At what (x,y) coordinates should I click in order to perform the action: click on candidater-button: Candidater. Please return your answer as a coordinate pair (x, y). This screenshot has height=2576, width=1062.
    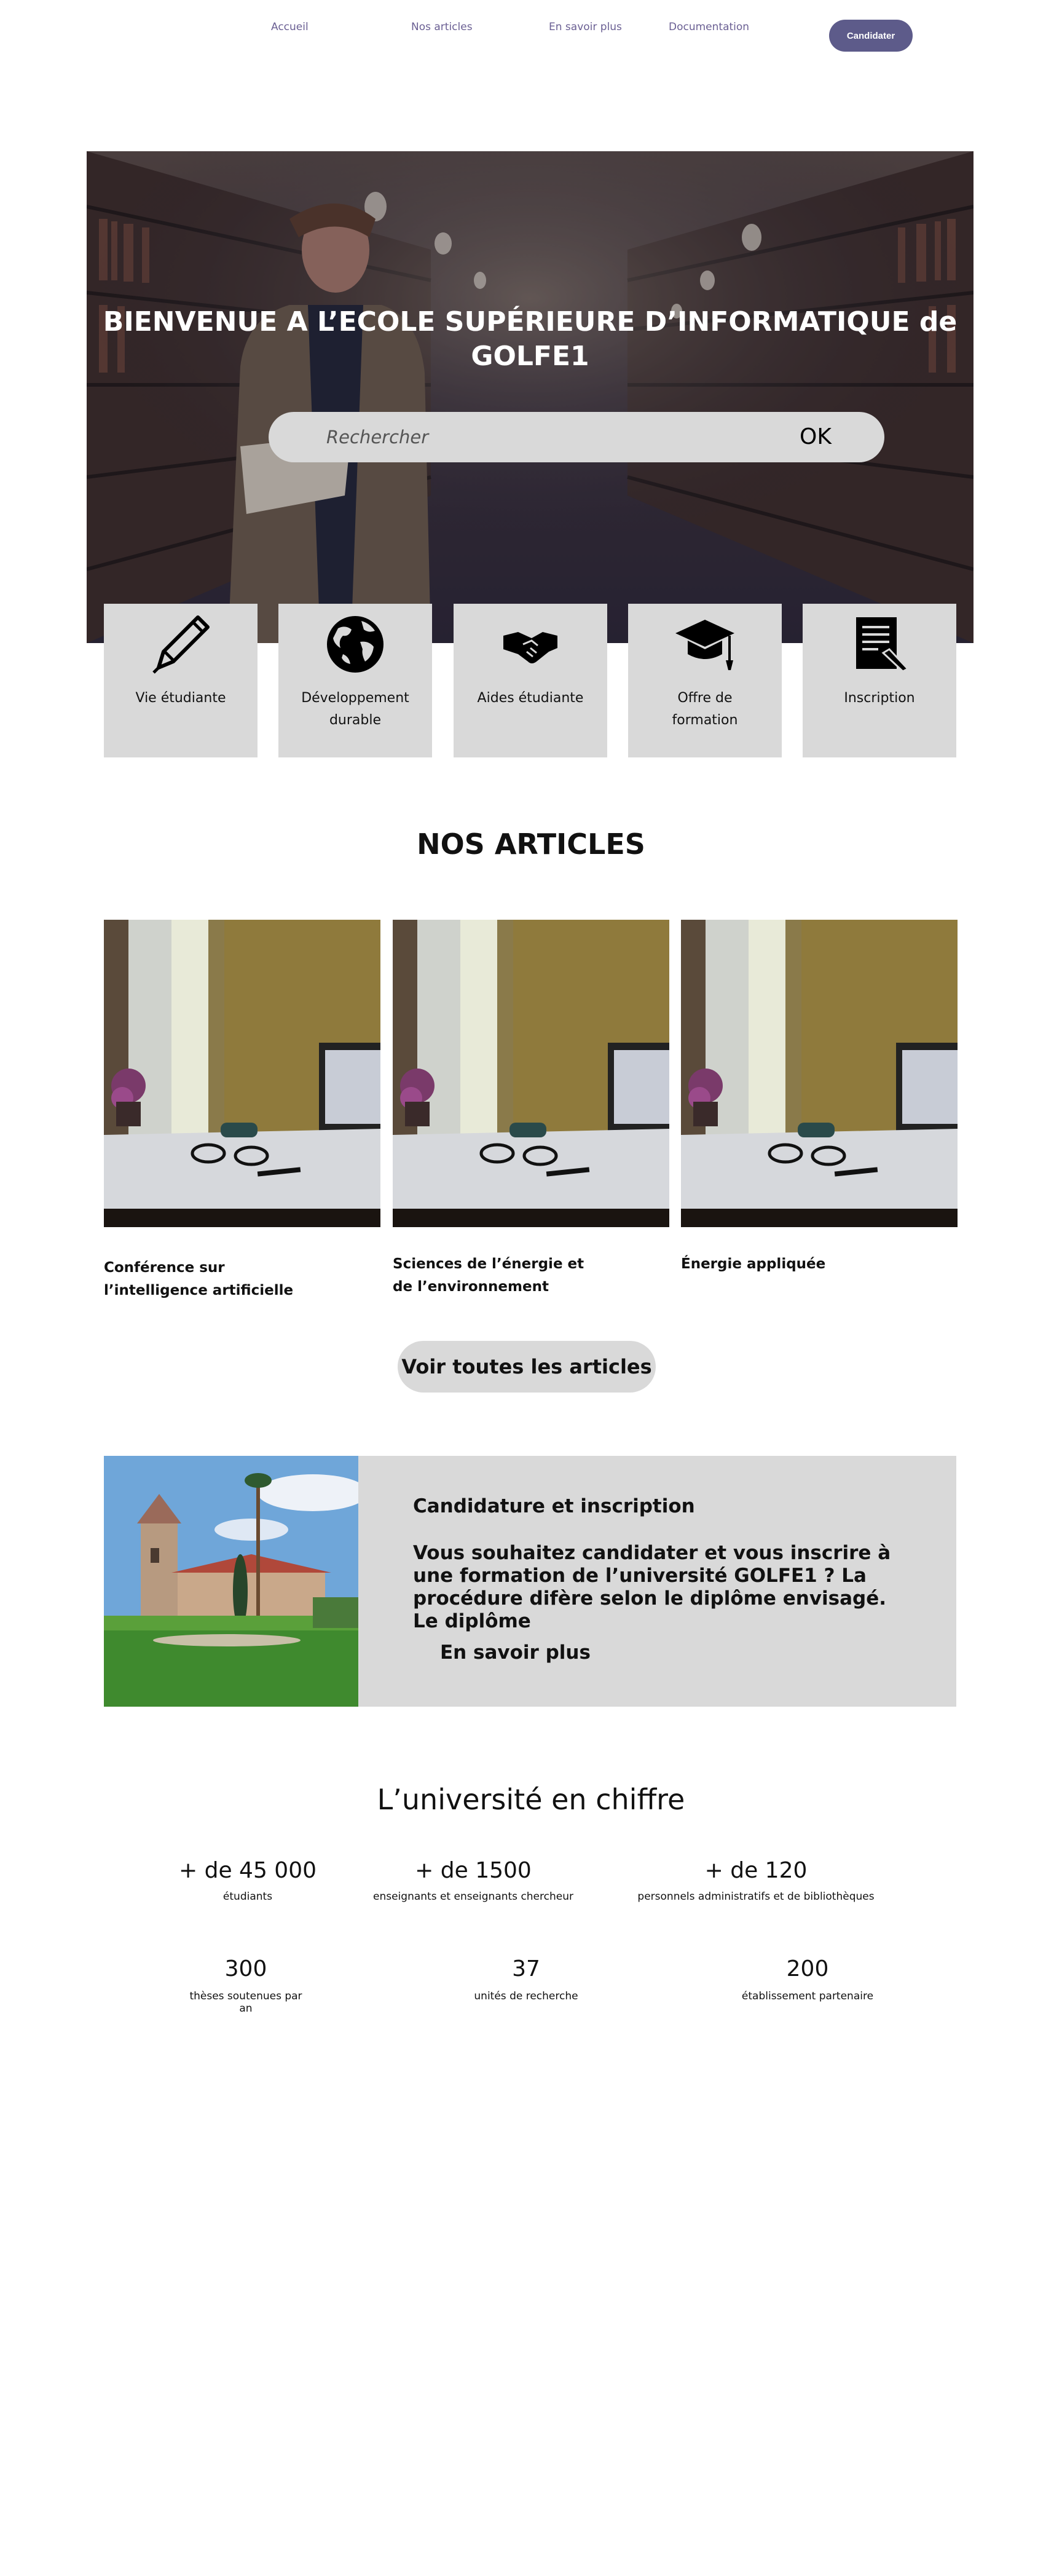
    Looking at the image, I should click on (871, 36).